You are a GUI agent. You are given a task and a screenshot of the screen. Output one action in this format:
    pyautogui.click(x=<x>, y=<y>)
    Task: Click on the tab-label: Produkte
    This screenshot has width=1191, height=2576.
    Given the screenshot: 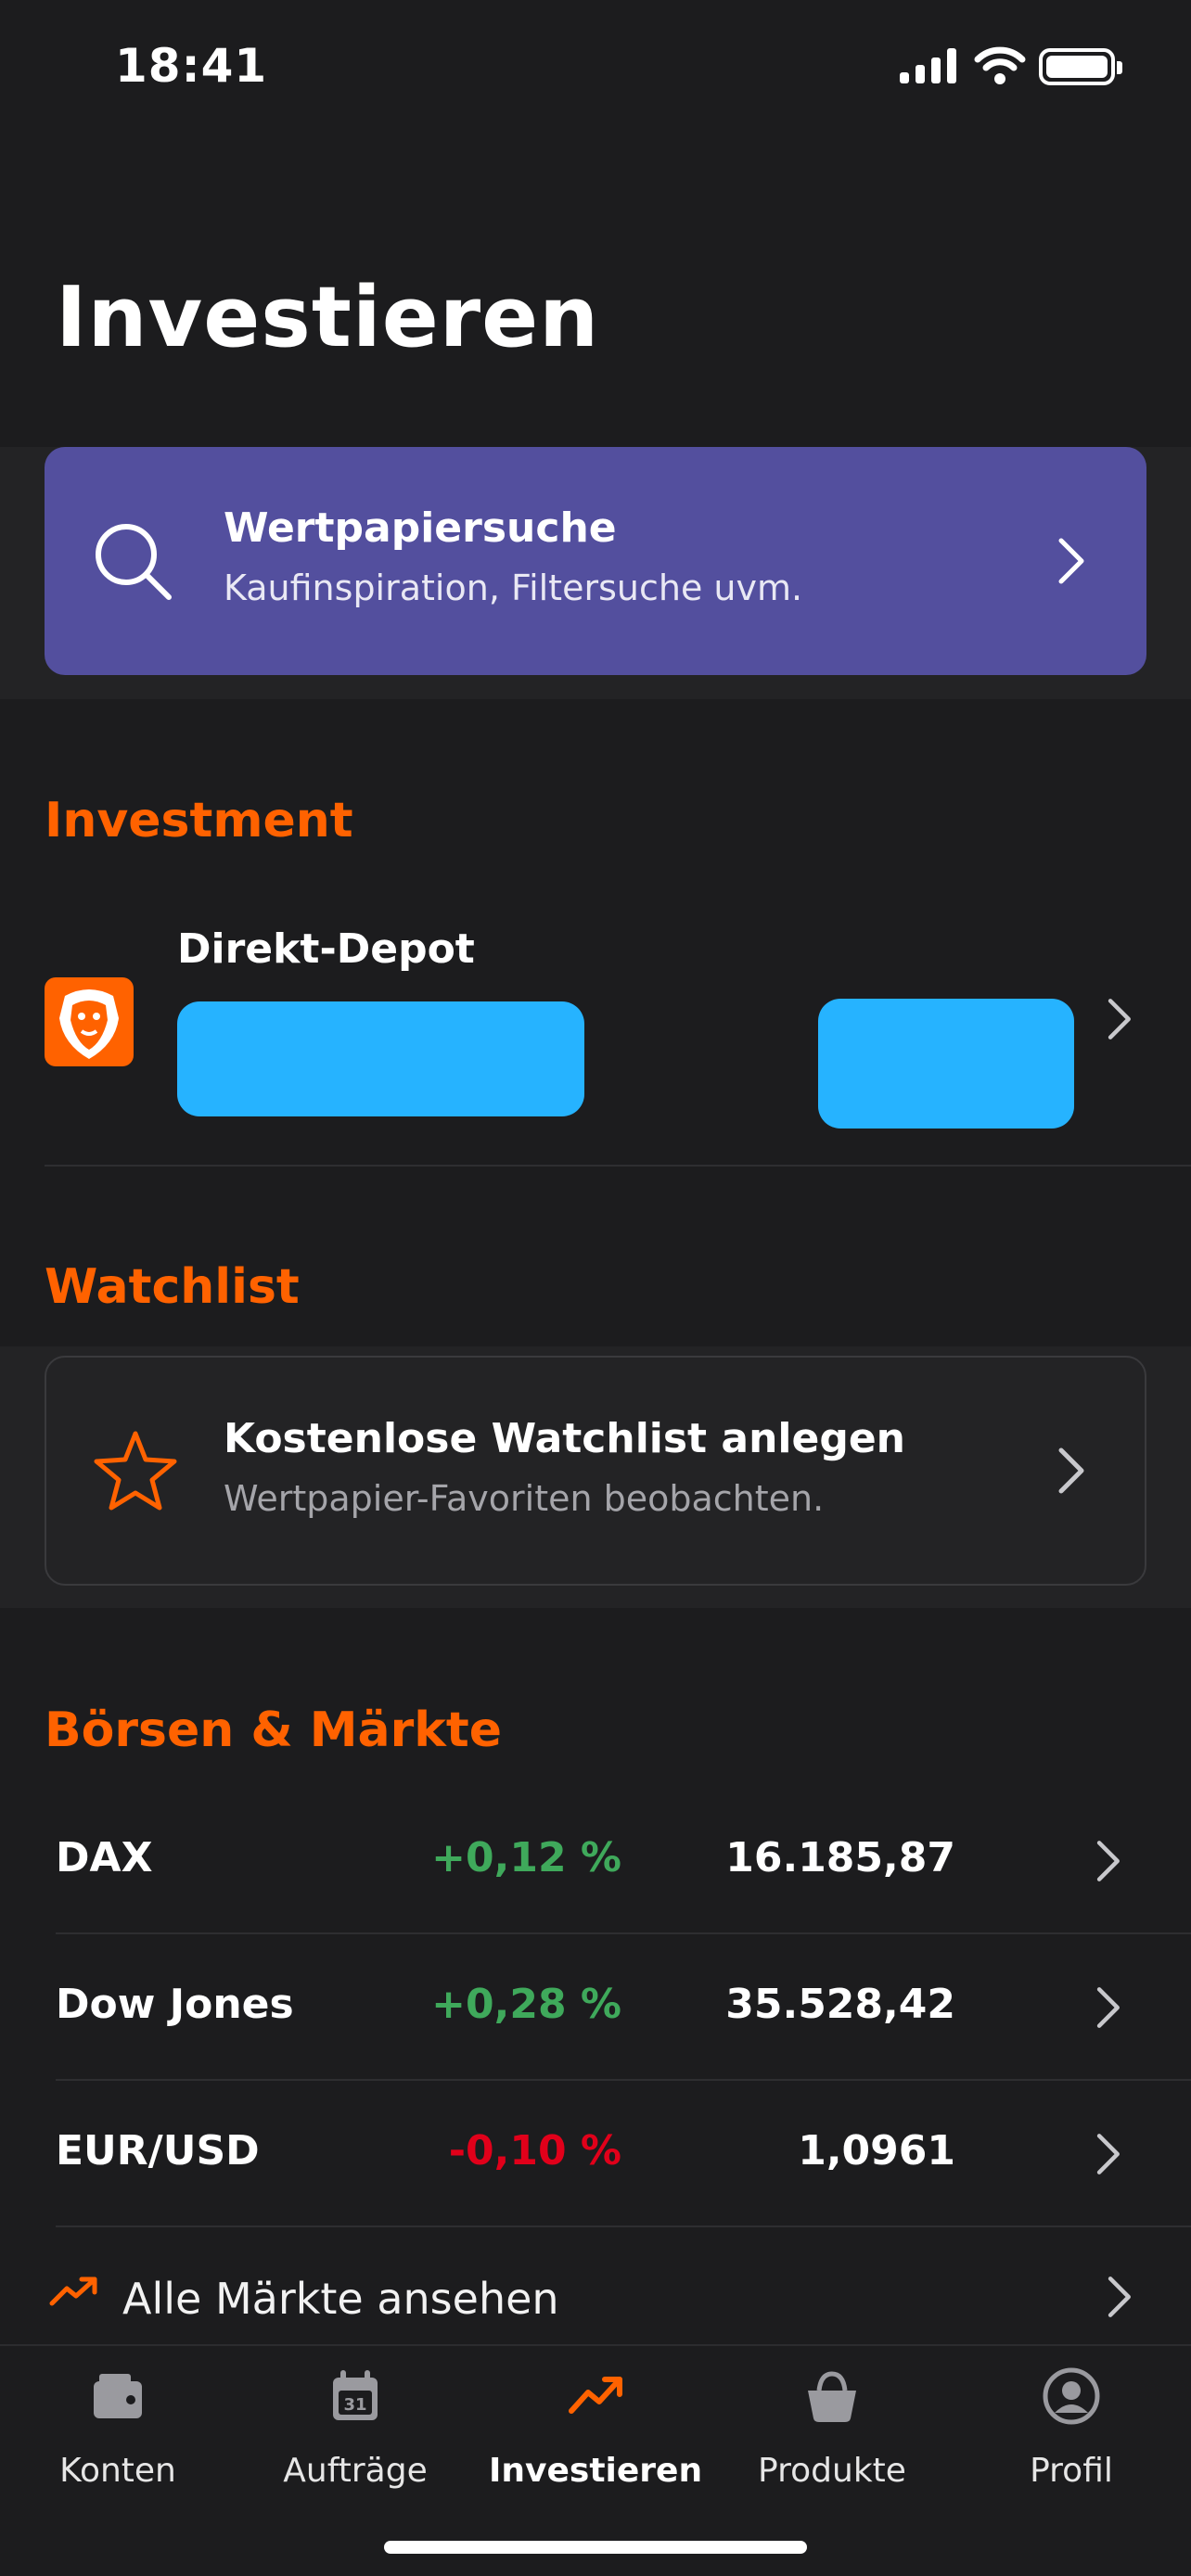 What is the action you would take?
    pyautogui.click(x=832, y=2471)
    